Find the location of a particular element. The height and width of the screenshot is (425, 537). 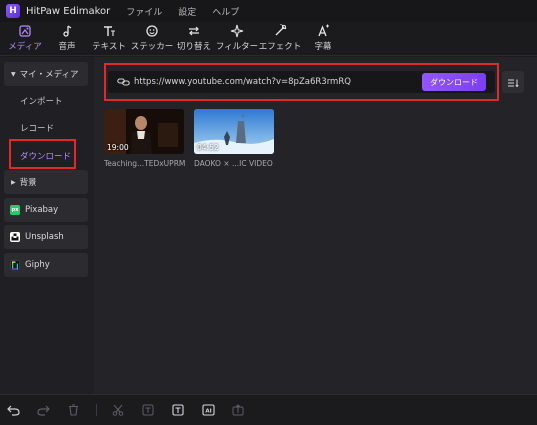

add-title-icon is located at coordinates (178, 410).